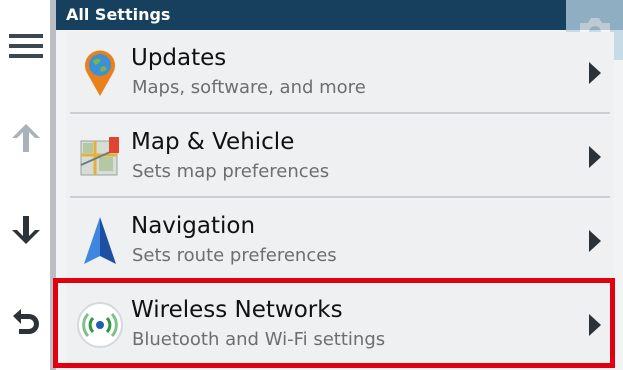  Describe the element at coordinates (26, 185) in the screenshot. I see `side-rail` at that location.